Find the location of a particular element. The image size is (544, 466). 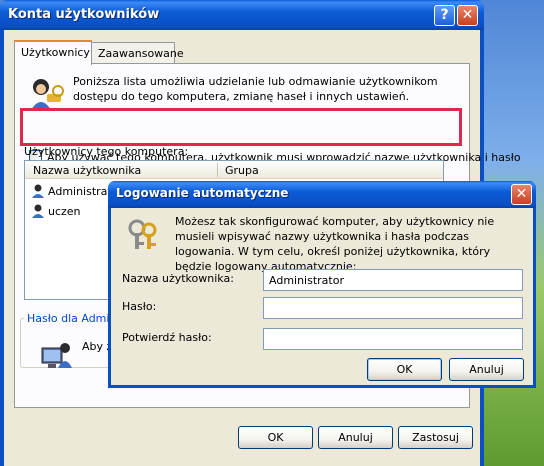

autologon-cancel-button: Anuluj is located at coordinates (486, 369).